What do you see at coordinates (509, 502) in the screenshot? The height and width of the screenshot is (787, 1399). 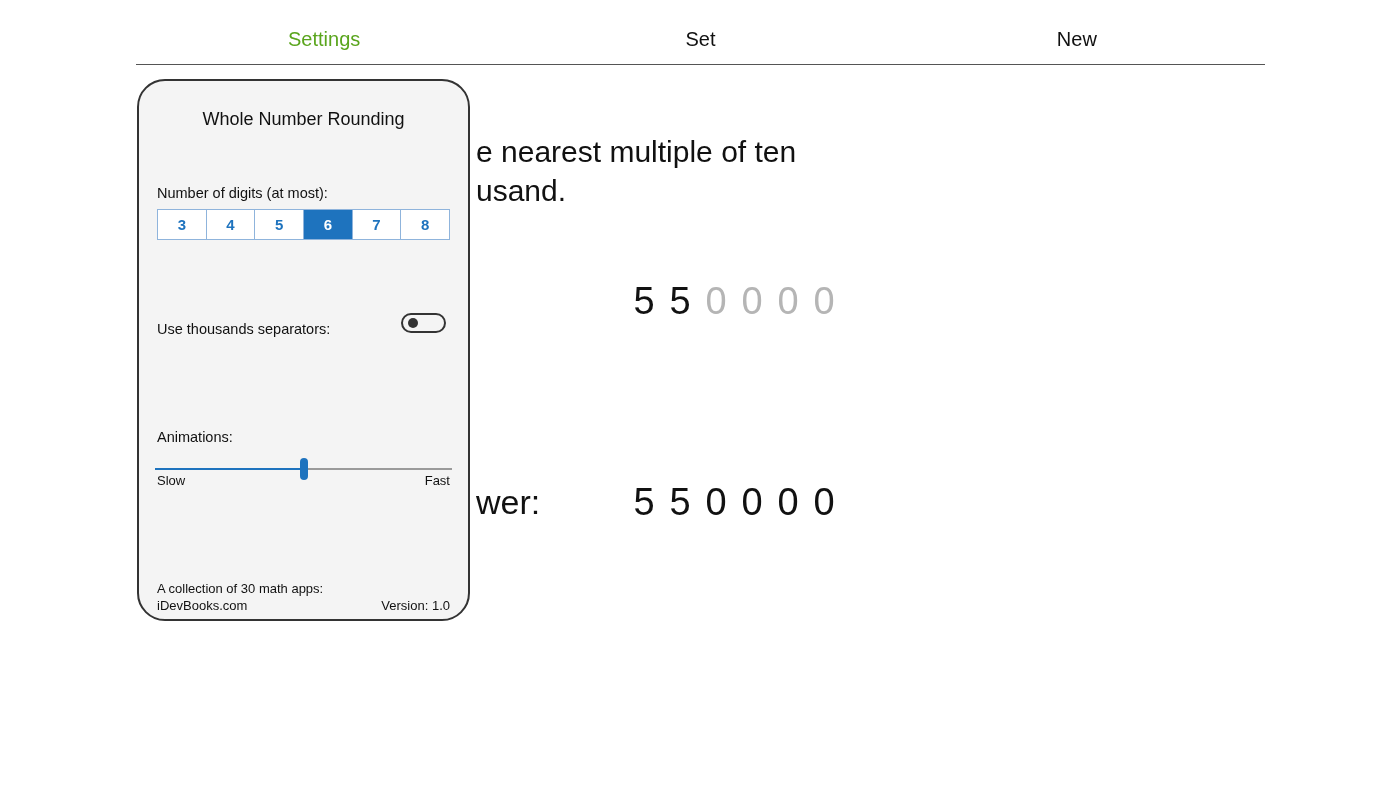 I see `answer-label: wer:` at bounding box center [509, 502].